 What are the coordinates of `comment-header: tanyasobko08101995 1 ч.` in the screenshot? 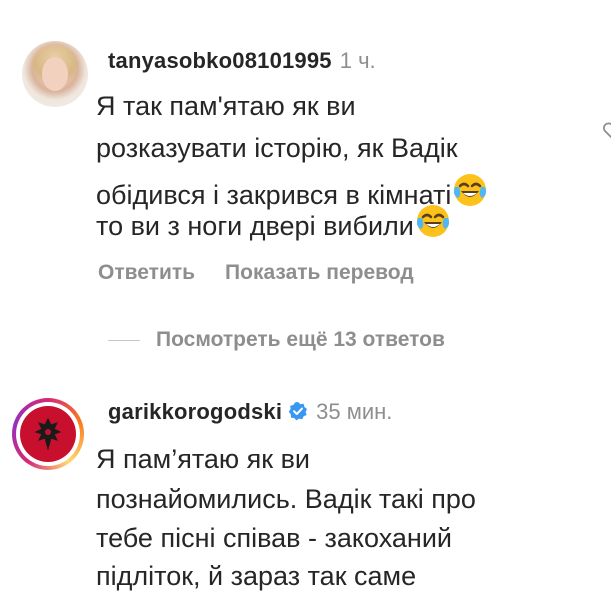 It's located at (242, 61).